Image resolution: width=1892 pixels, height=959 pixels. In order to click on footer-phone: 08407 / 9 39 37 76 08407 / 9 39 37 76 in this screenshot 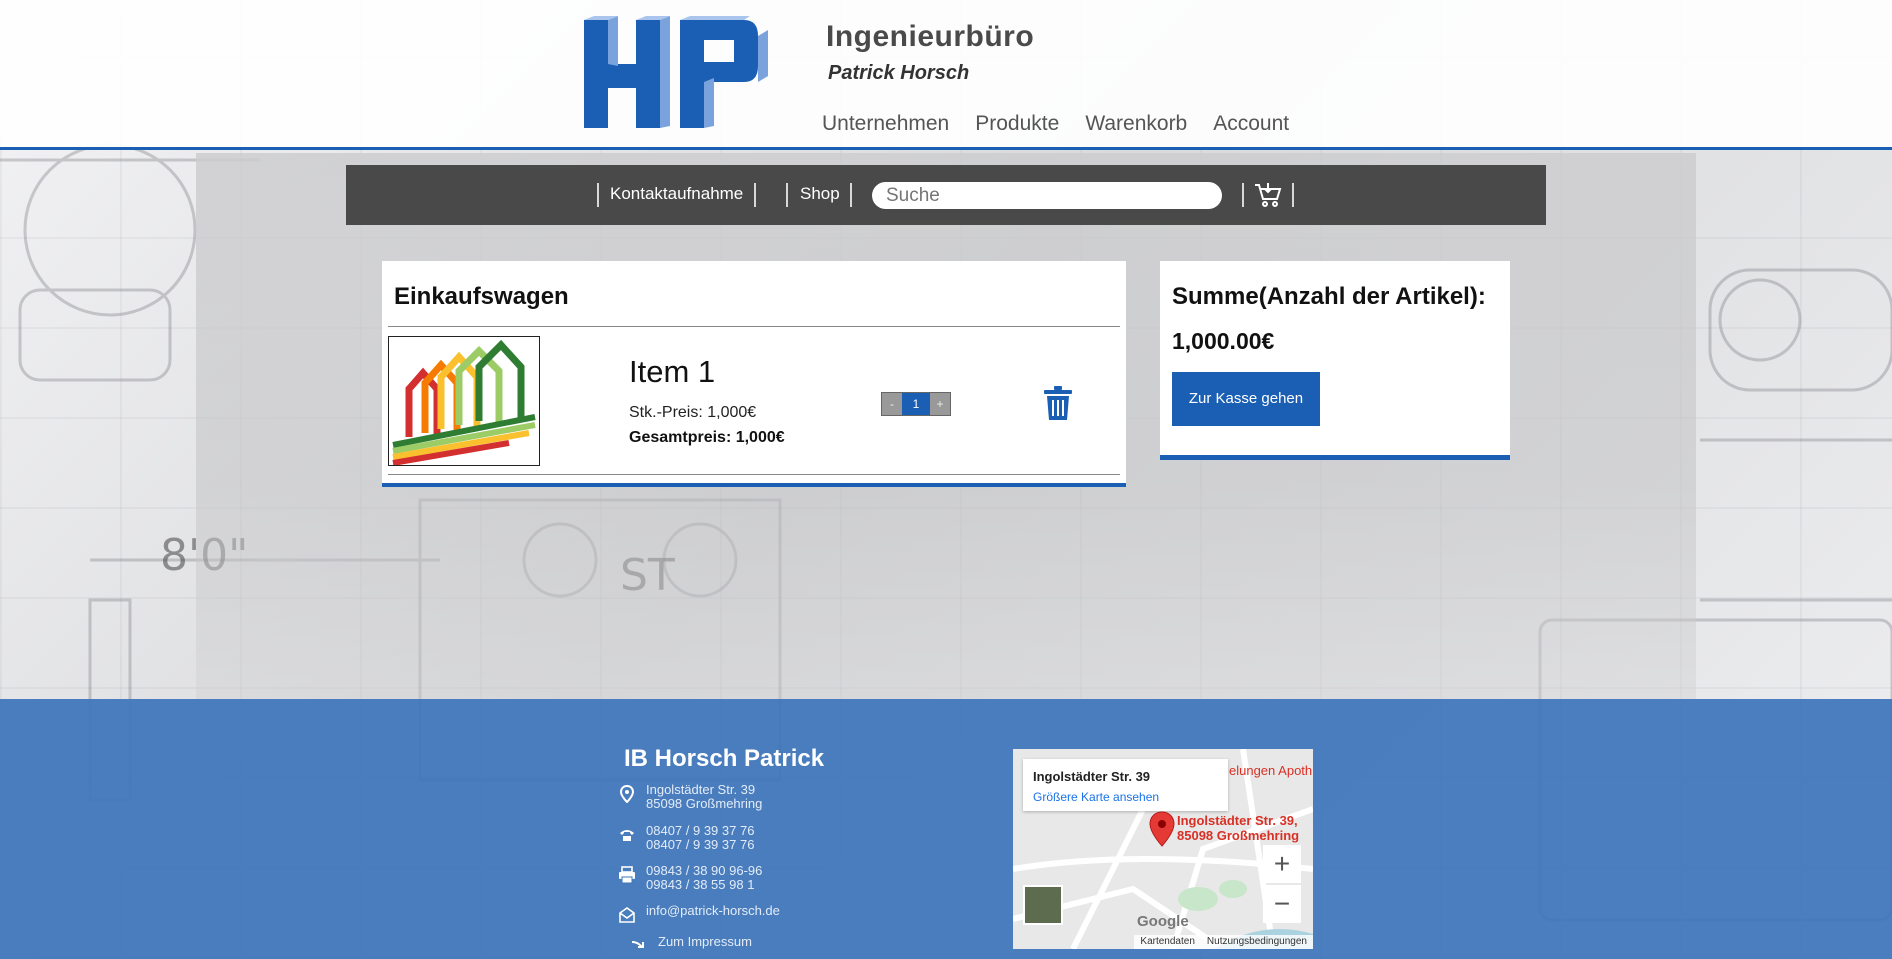, I will do `click(686, 838)`.